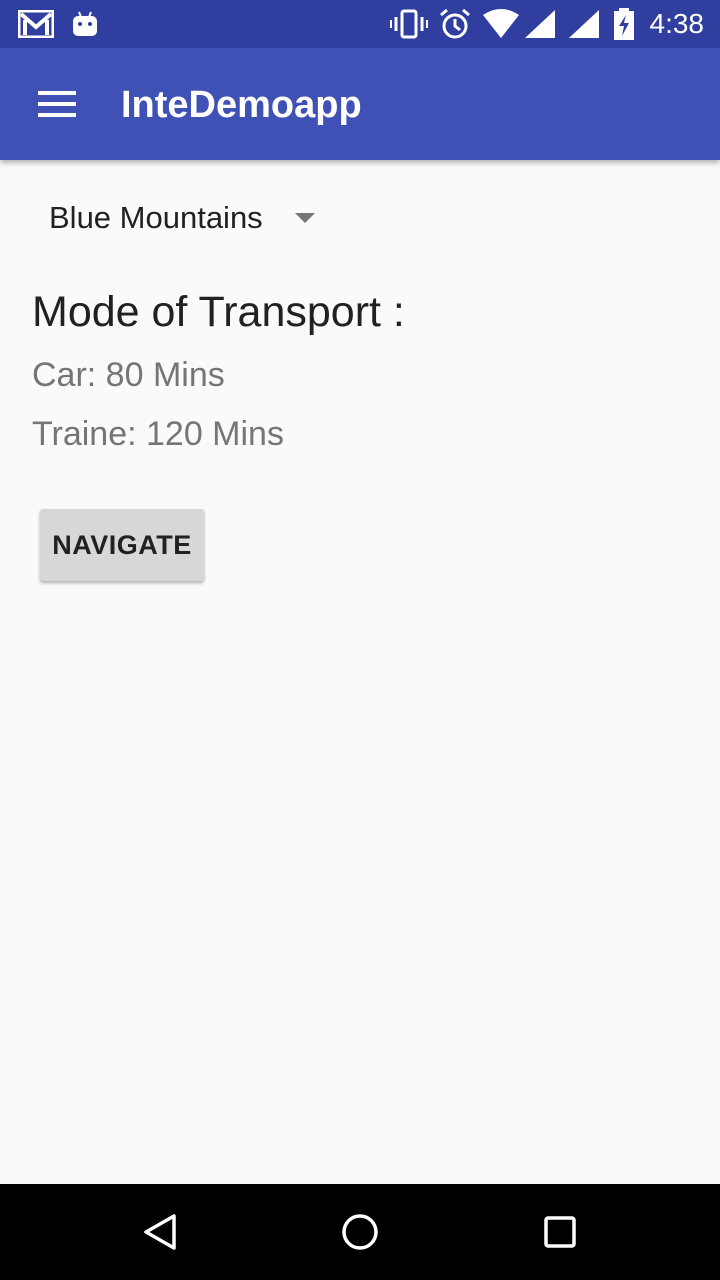  Describe the element at coordinates (56, 104) in the screenshot. I see `menu-icon` at that location.